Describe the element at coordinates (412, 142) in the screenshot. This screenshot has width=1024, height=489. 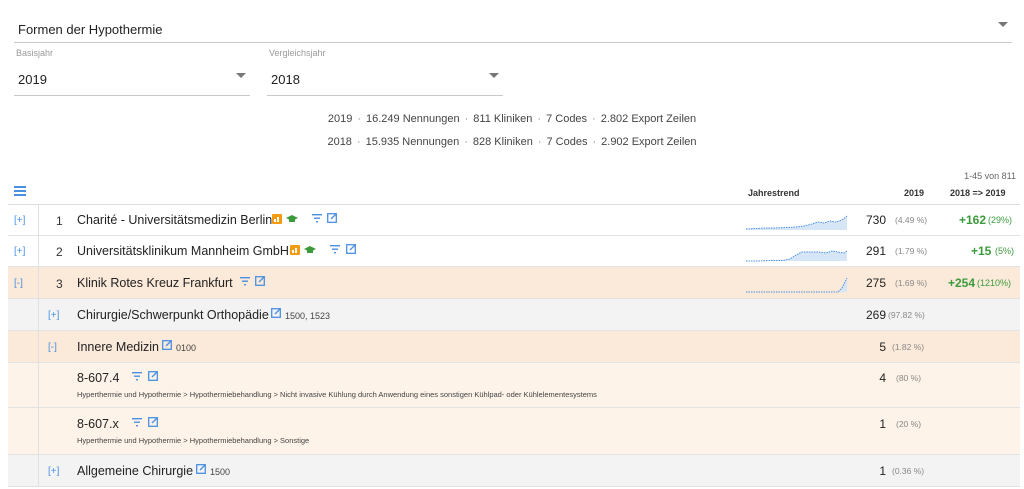
I see `summary-mentions: 15.935 Nennungen` at that location.